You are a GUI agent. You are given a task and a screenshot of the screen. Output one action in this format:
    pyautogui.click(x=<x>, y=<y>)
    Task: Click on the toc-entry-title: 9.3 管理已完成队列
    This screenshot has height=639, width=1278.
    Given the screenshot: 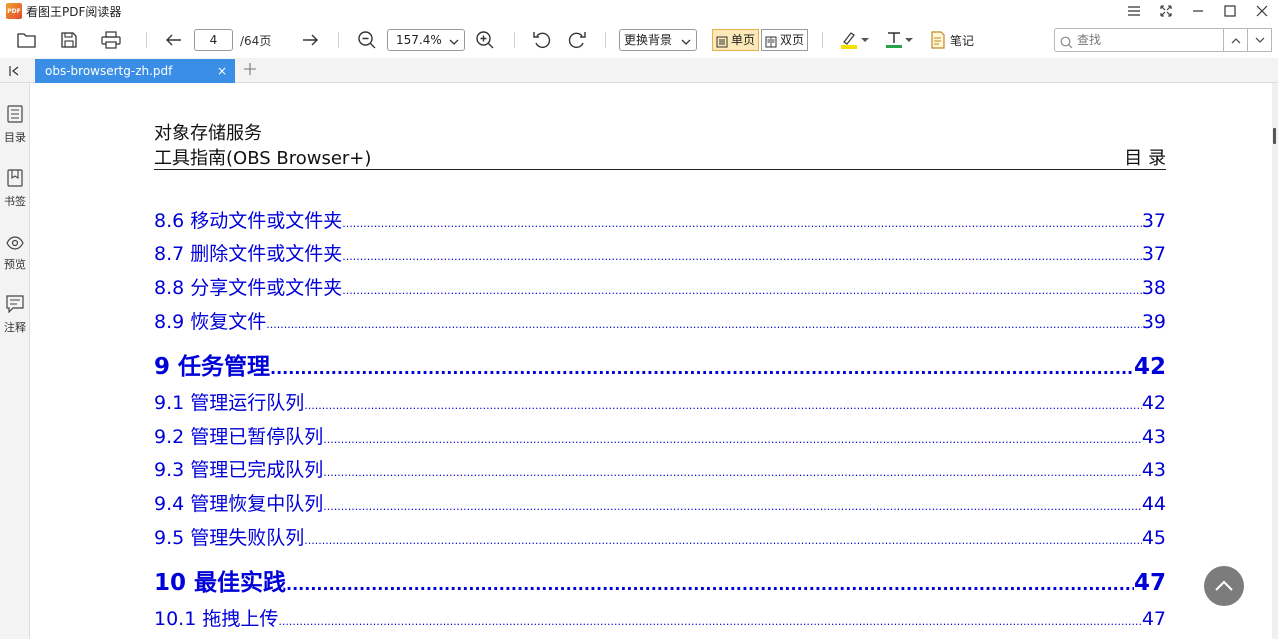 What is the action you would take?
    pyautogui.click(x=239, y=470)
    